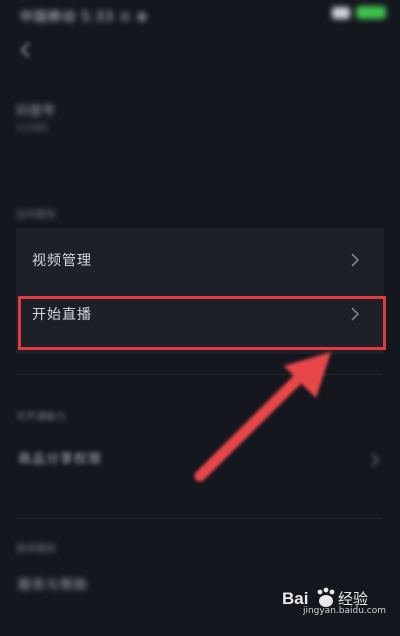 The width and height of the screenshot is (400, 636). Describe the element at coordinates (84, 17) in the screenshot. I see `status-text: 中国移动 5:33 ⊙ ⊗` at that location.